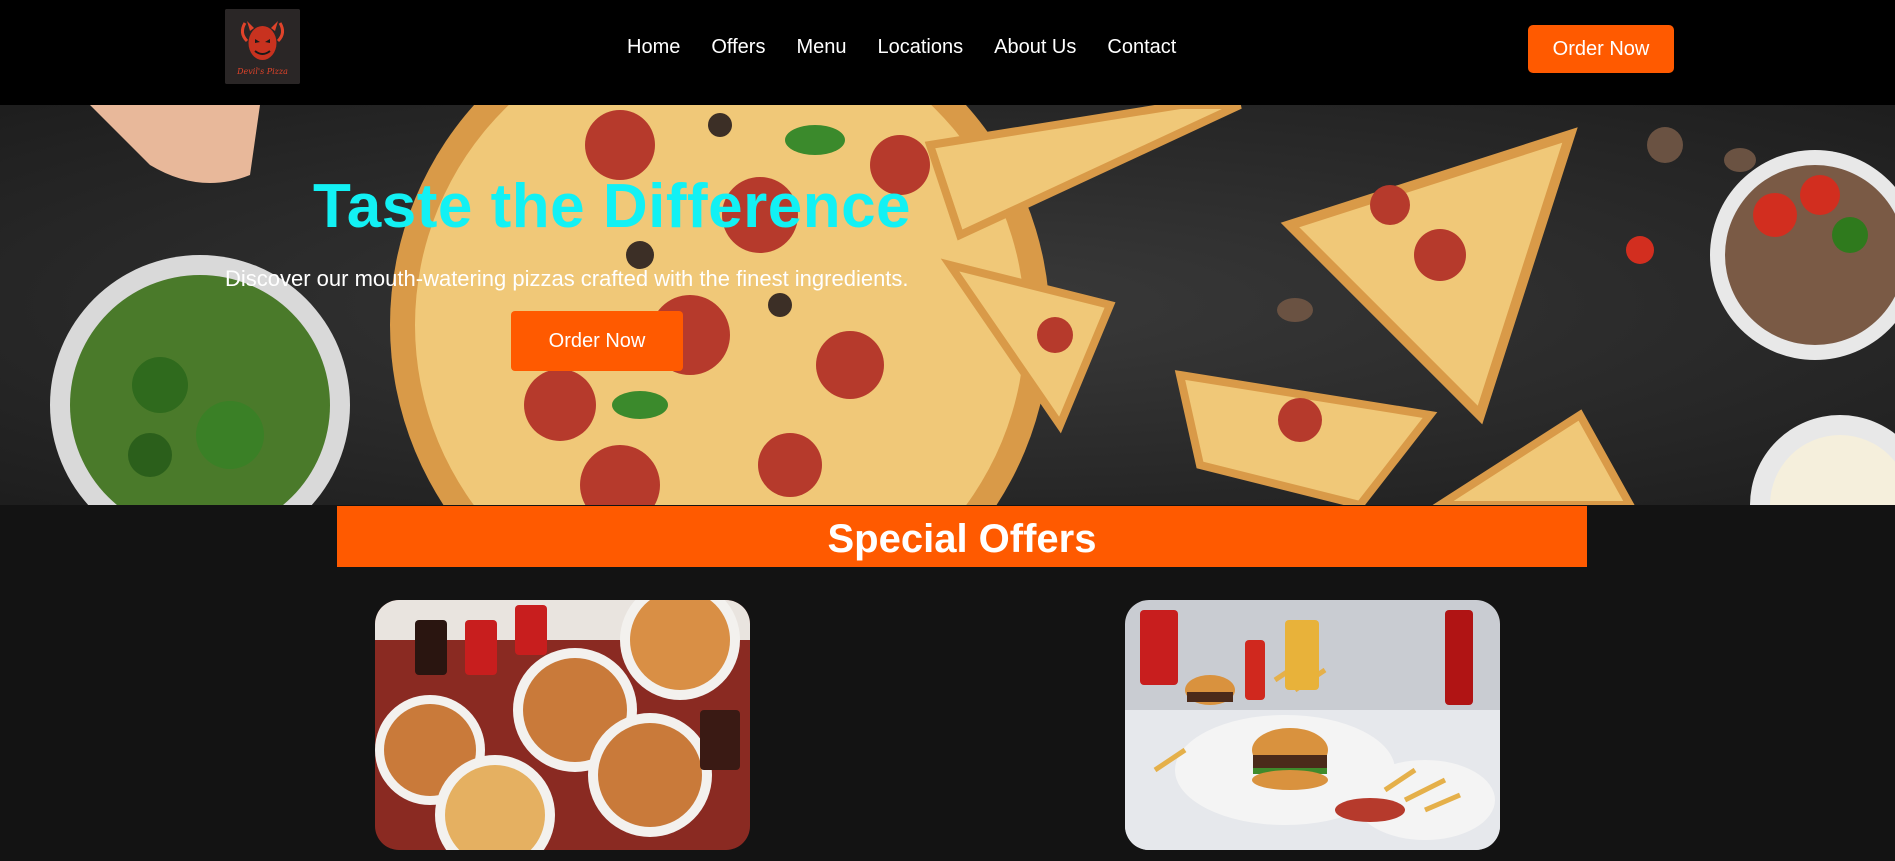  I want to click on devils-pizza-logo: Devil's Pizza, so click(262, 46).